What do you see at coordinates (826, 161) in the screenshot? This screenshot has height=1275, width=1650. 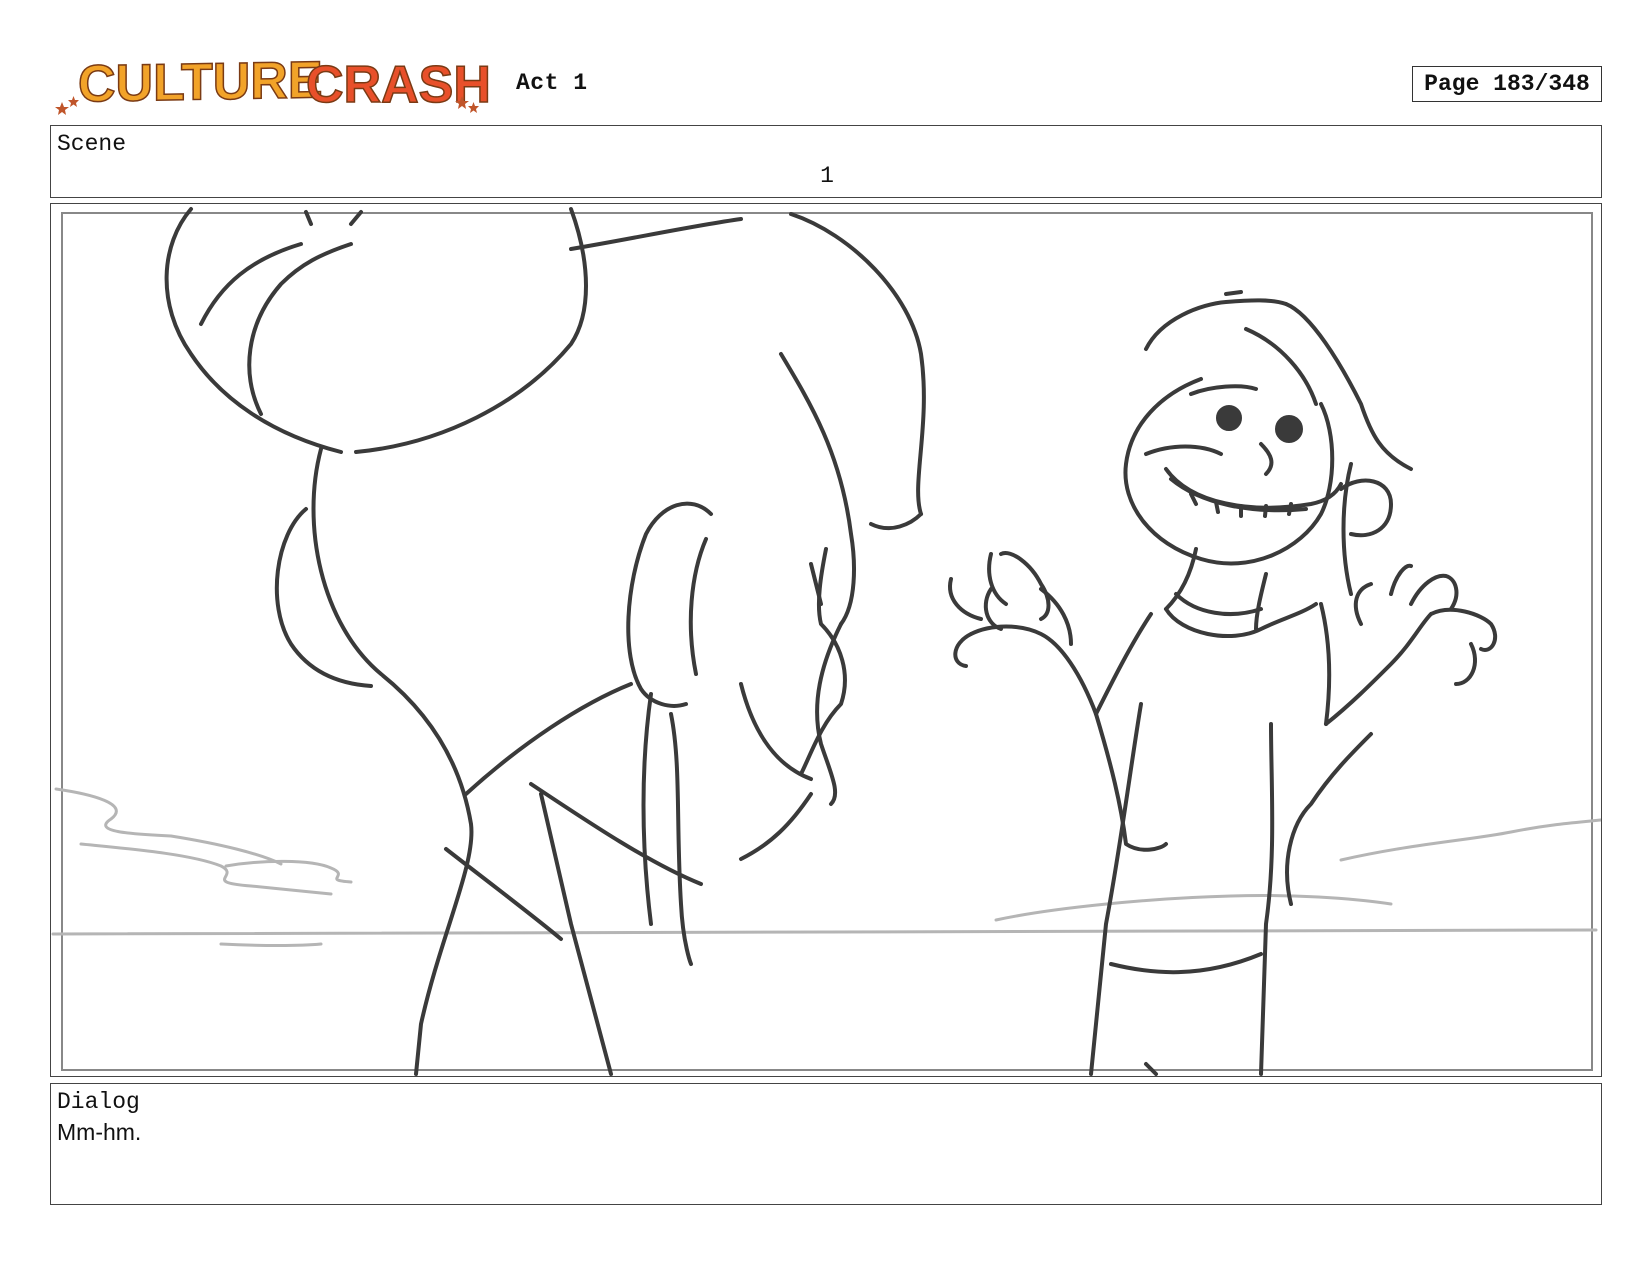 I see `scene-field: Scene 1` at bounding box center [826, 161].